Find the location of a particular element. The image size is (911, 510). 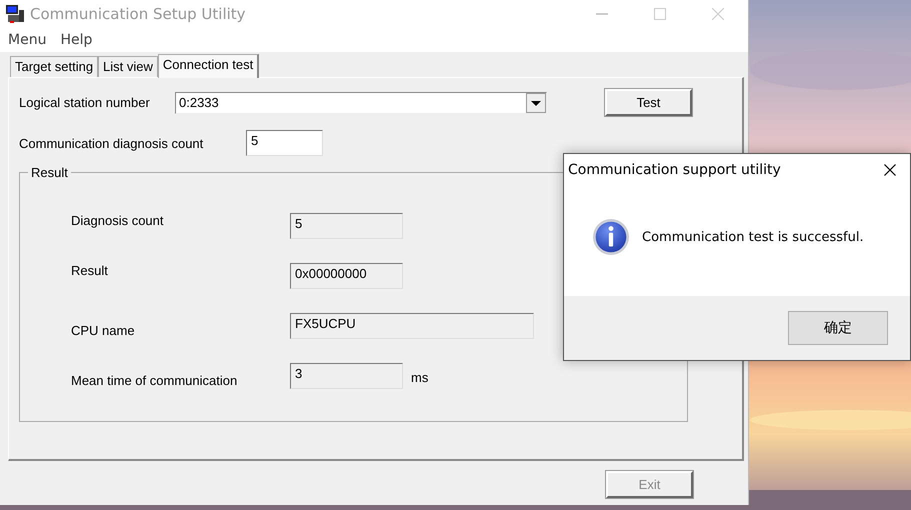

ok-button: 确定 is located at coordinates (838, 328).